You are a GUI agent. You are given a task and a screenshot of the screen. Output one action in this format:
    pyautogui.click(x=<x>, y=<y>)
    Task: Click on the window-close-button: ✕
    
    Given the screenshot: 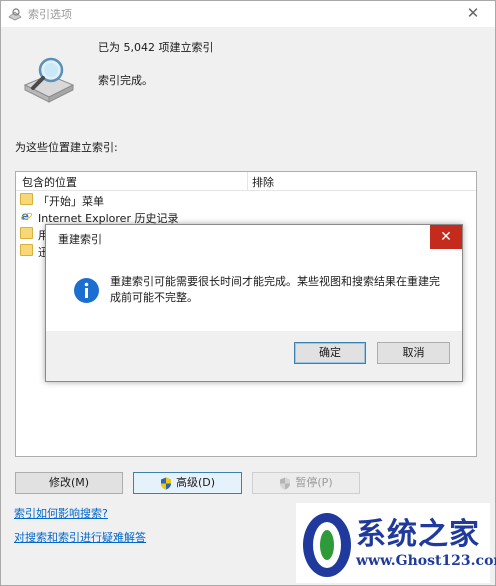 What is the action you would take?
    pyautogui.click(x=473, y=13)
    